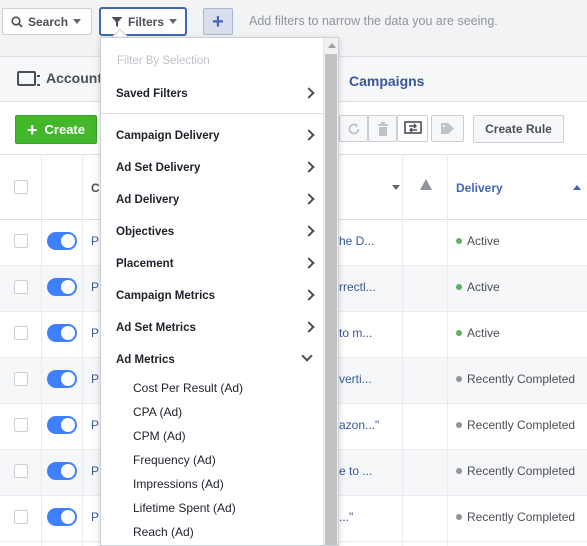 The height and width of the screenshot is (546, 587). I want to click on filter-category-campaign-delivery: Campaign Delivery, so click(212, 136).